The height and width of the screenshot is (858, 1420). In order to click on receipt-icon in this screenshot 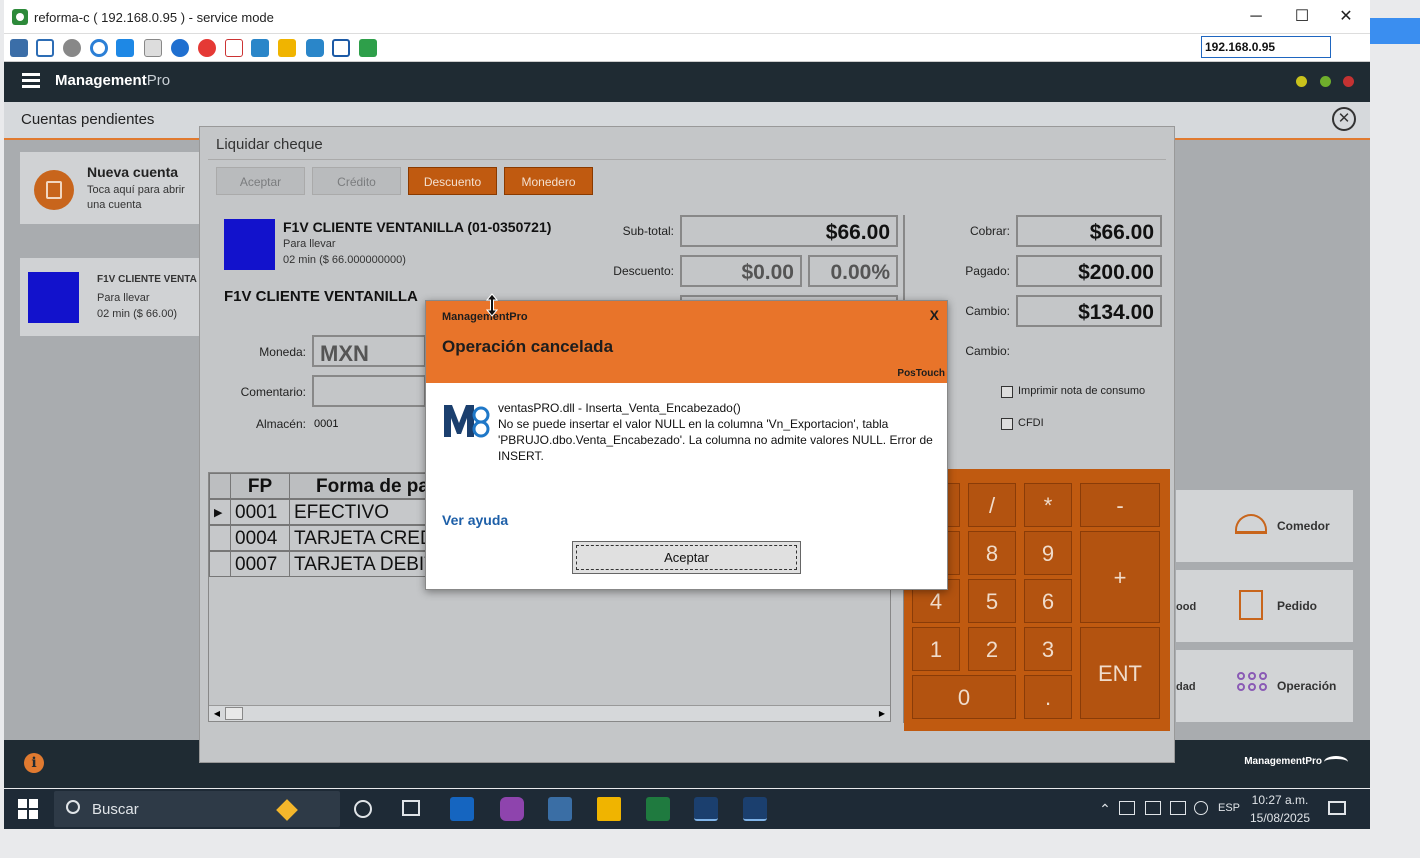, I will do `click(1251, 605)`.